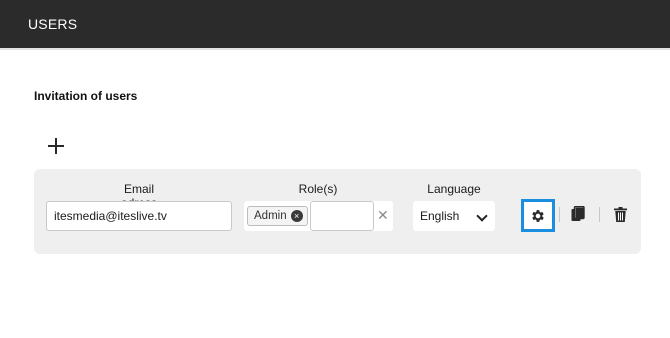  Describe the element at coordinates (56, 146) in the screenshot. I see `add-user-button` at that location.